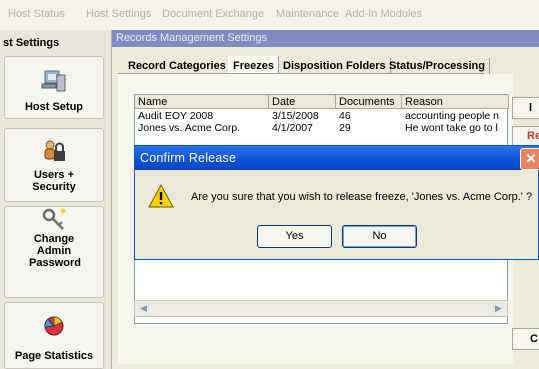  Describe the element at coordinates (54, 165) in the screenshot. I see `sidebar-item-users-security: Users + Security` at that location.